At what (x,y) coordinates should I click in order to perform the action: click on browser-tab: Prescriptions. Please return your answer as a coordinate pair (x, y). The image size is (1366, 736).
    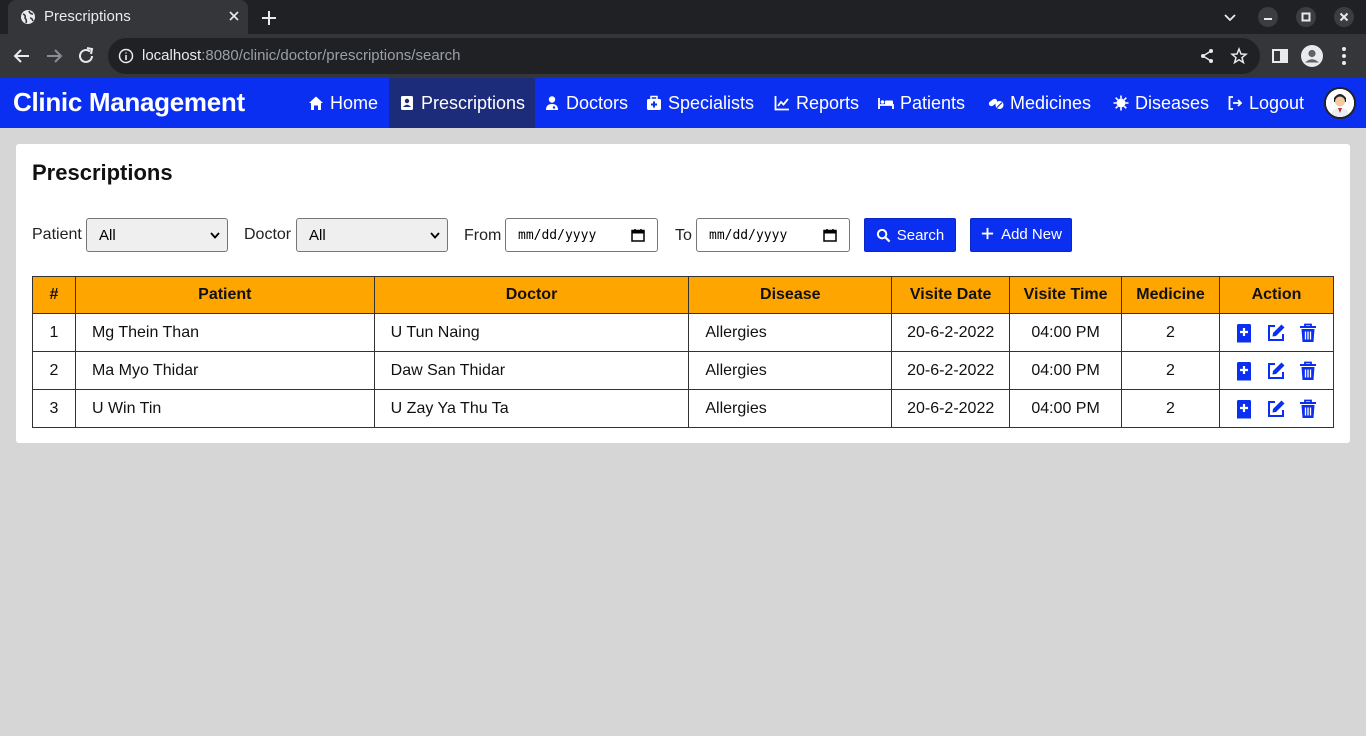
    Looking at the image, I should click on (128, 17).